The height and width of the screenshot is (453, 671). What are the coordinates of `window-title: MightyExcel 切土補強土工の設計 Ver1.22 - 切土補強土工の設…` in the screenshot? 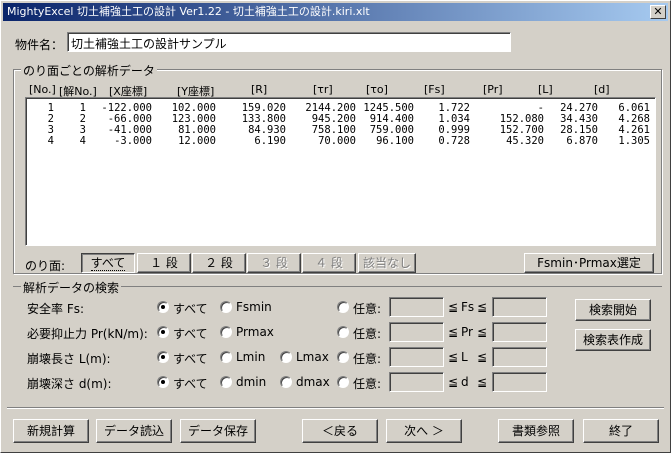 It's located at (188, 11).